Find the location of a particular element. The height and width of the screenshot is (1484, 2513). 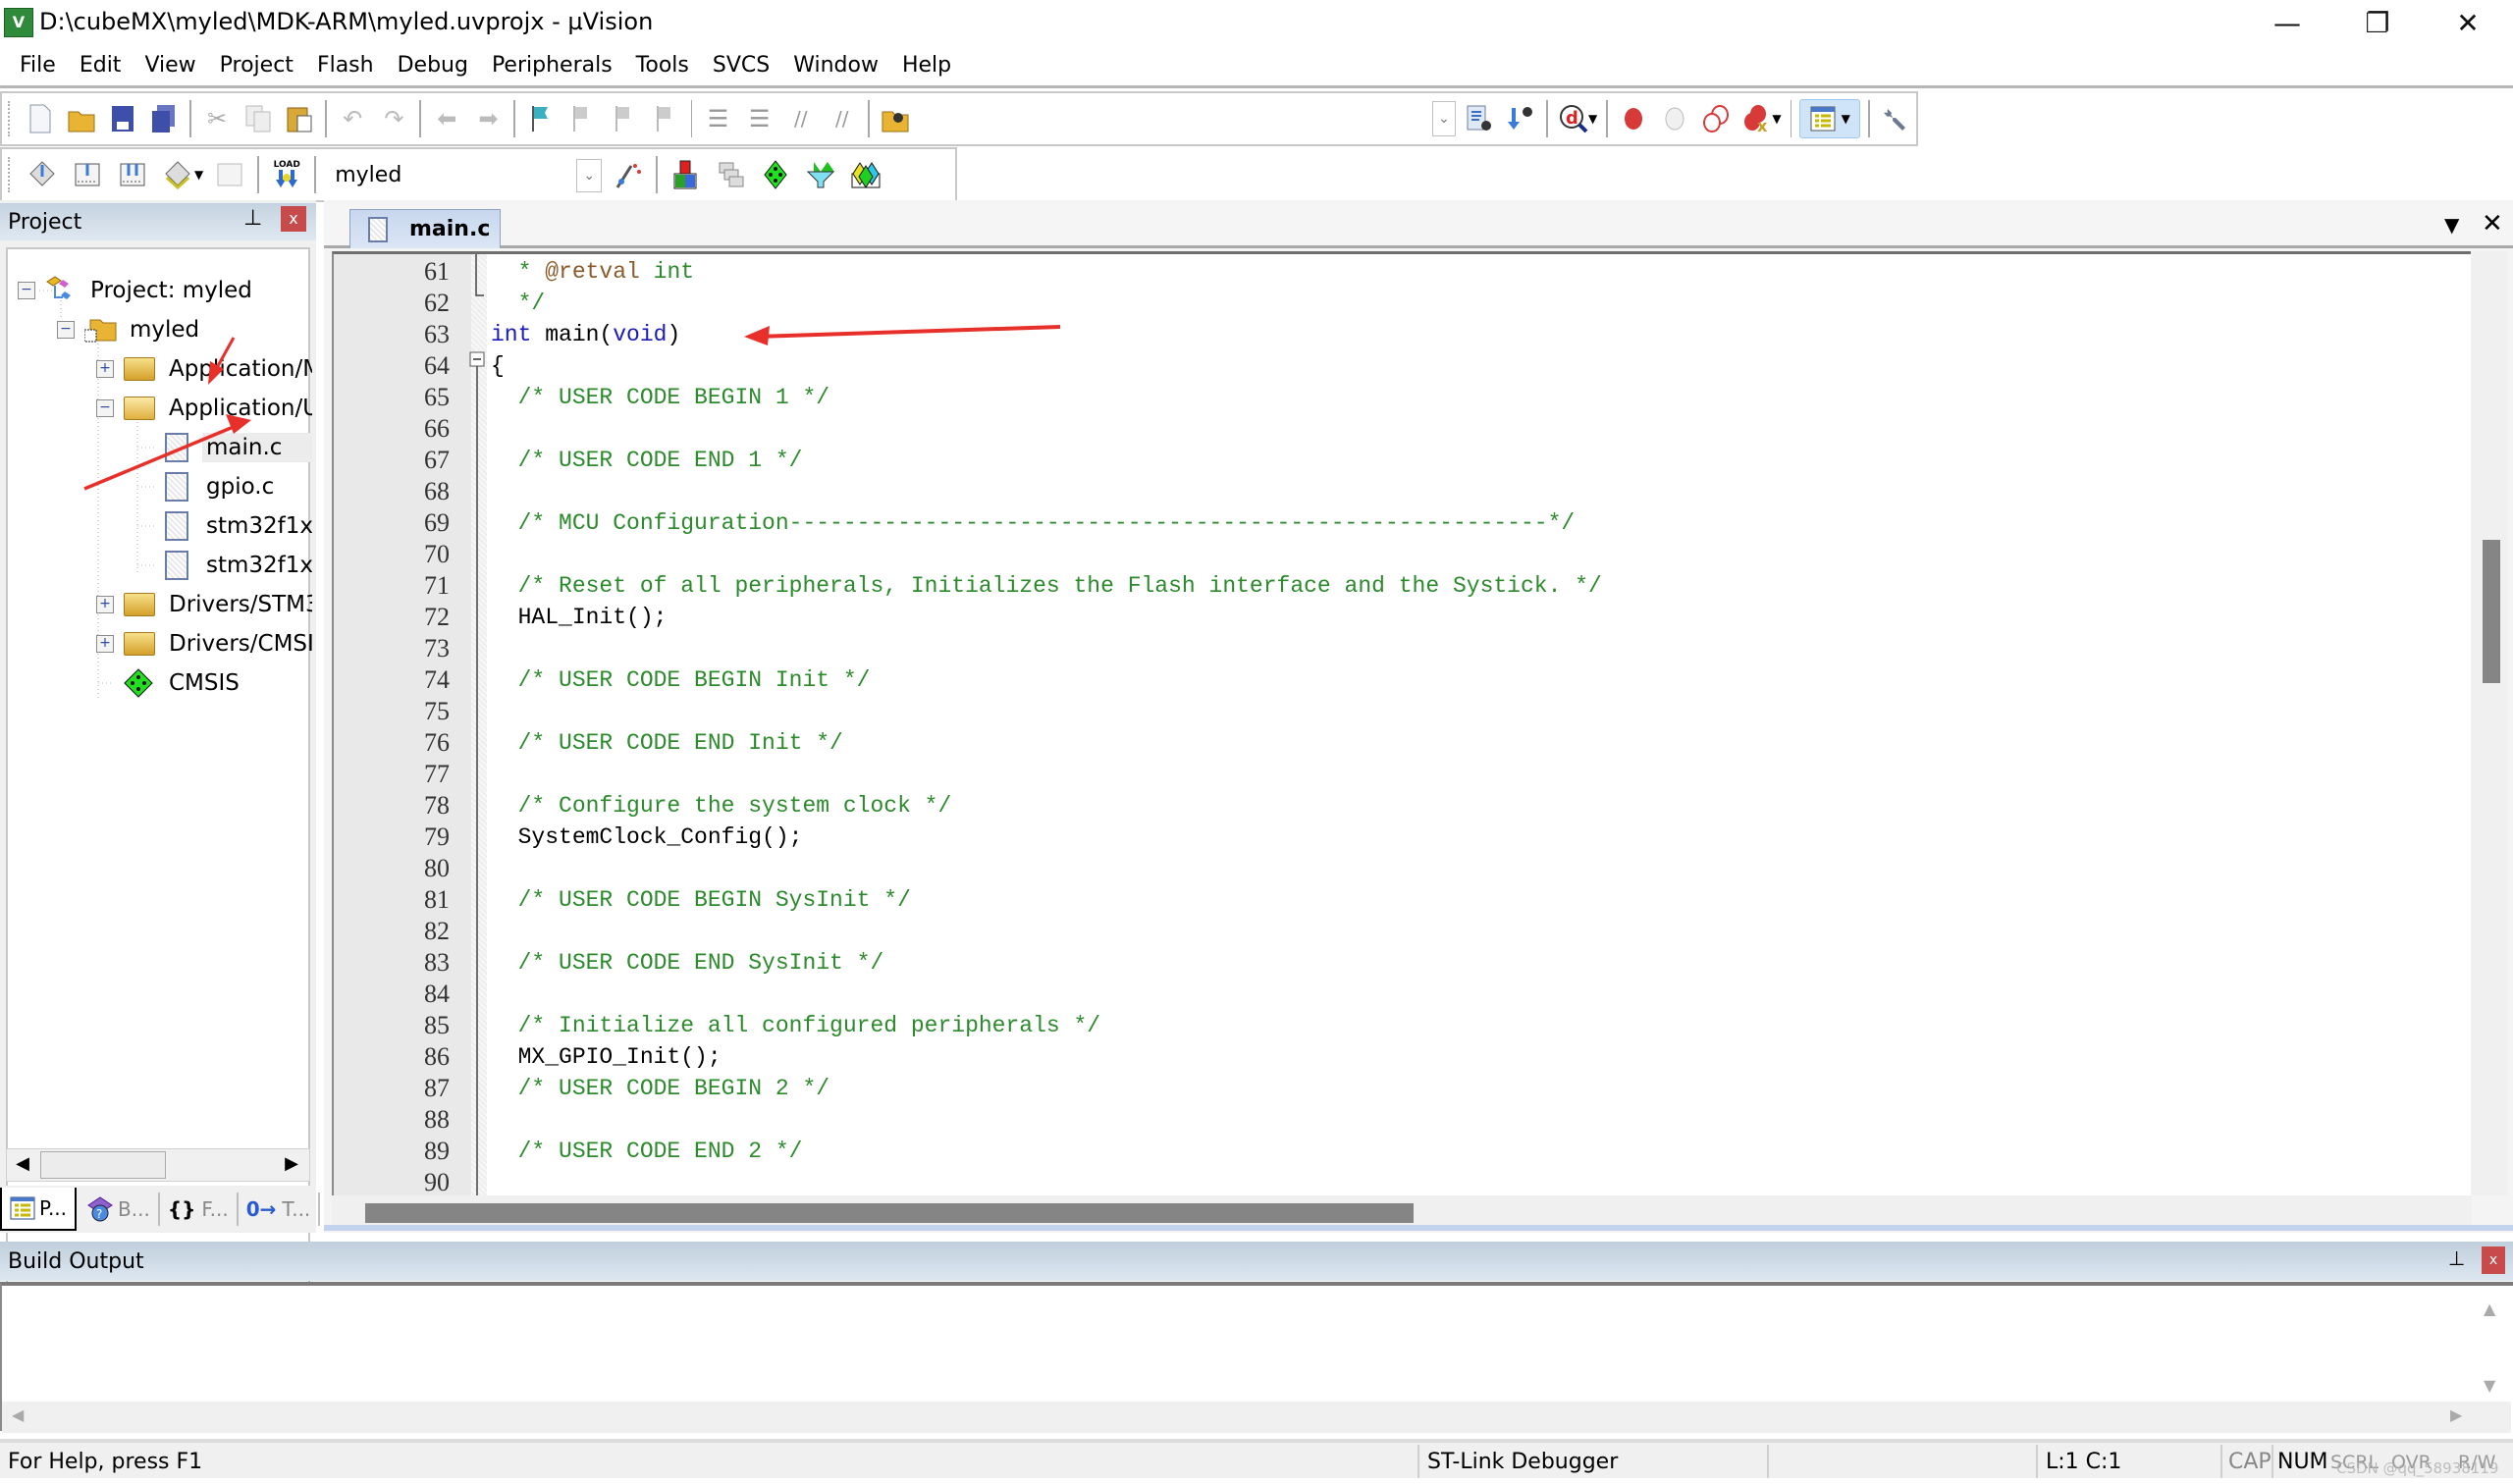

disable-breakpoint-icon is located at coordinates (1674, 118).